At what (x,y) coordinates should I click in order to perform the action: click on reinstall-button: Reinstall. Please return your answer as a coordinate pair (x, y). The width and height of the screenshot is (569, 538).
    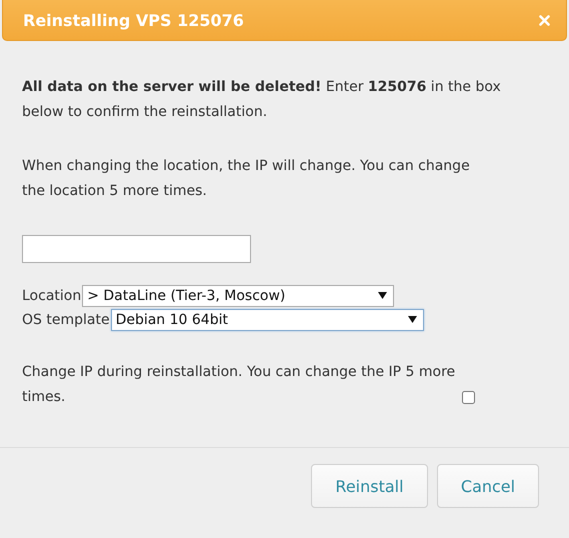
    Looking at the image, I should click on (369, 486).